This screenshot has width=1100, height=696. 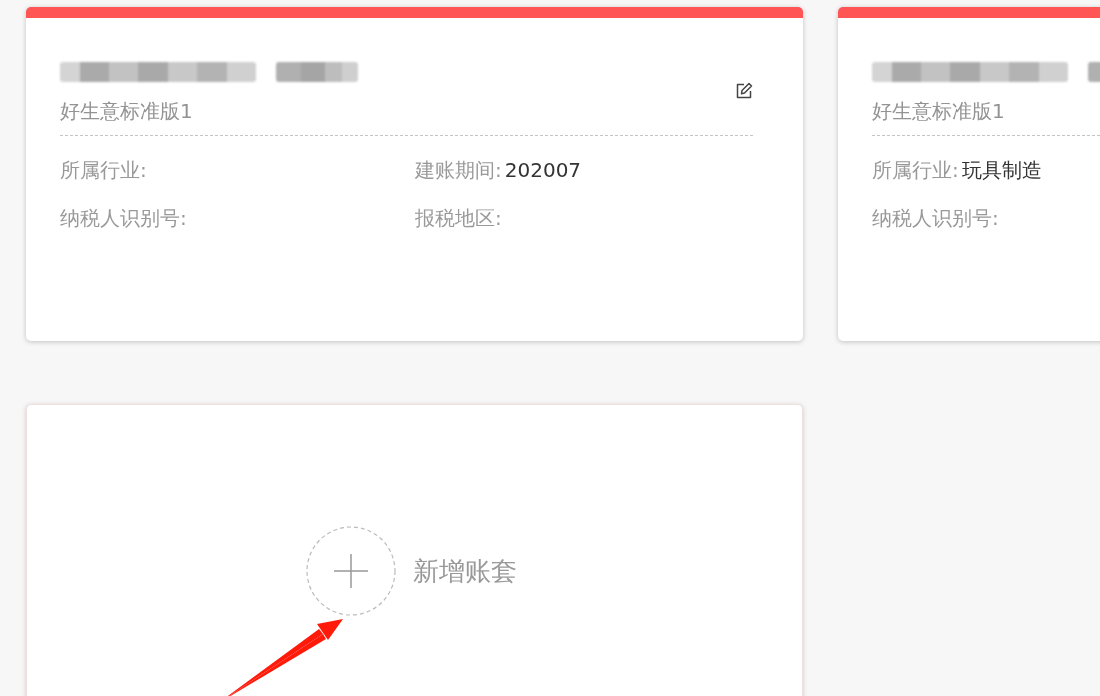 What do you see at coordinates (351, 571) in the screenshot?
I see `plus-circle-icon` at bounding box center [351, 571].